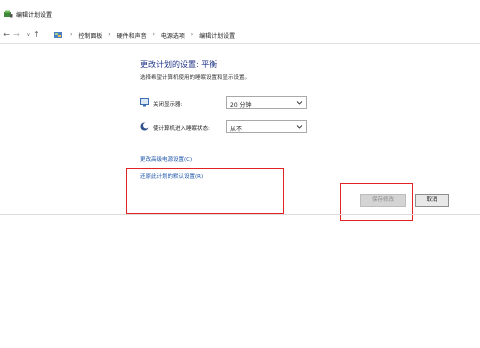  I want to click on footer-divider, so click(240, 214).